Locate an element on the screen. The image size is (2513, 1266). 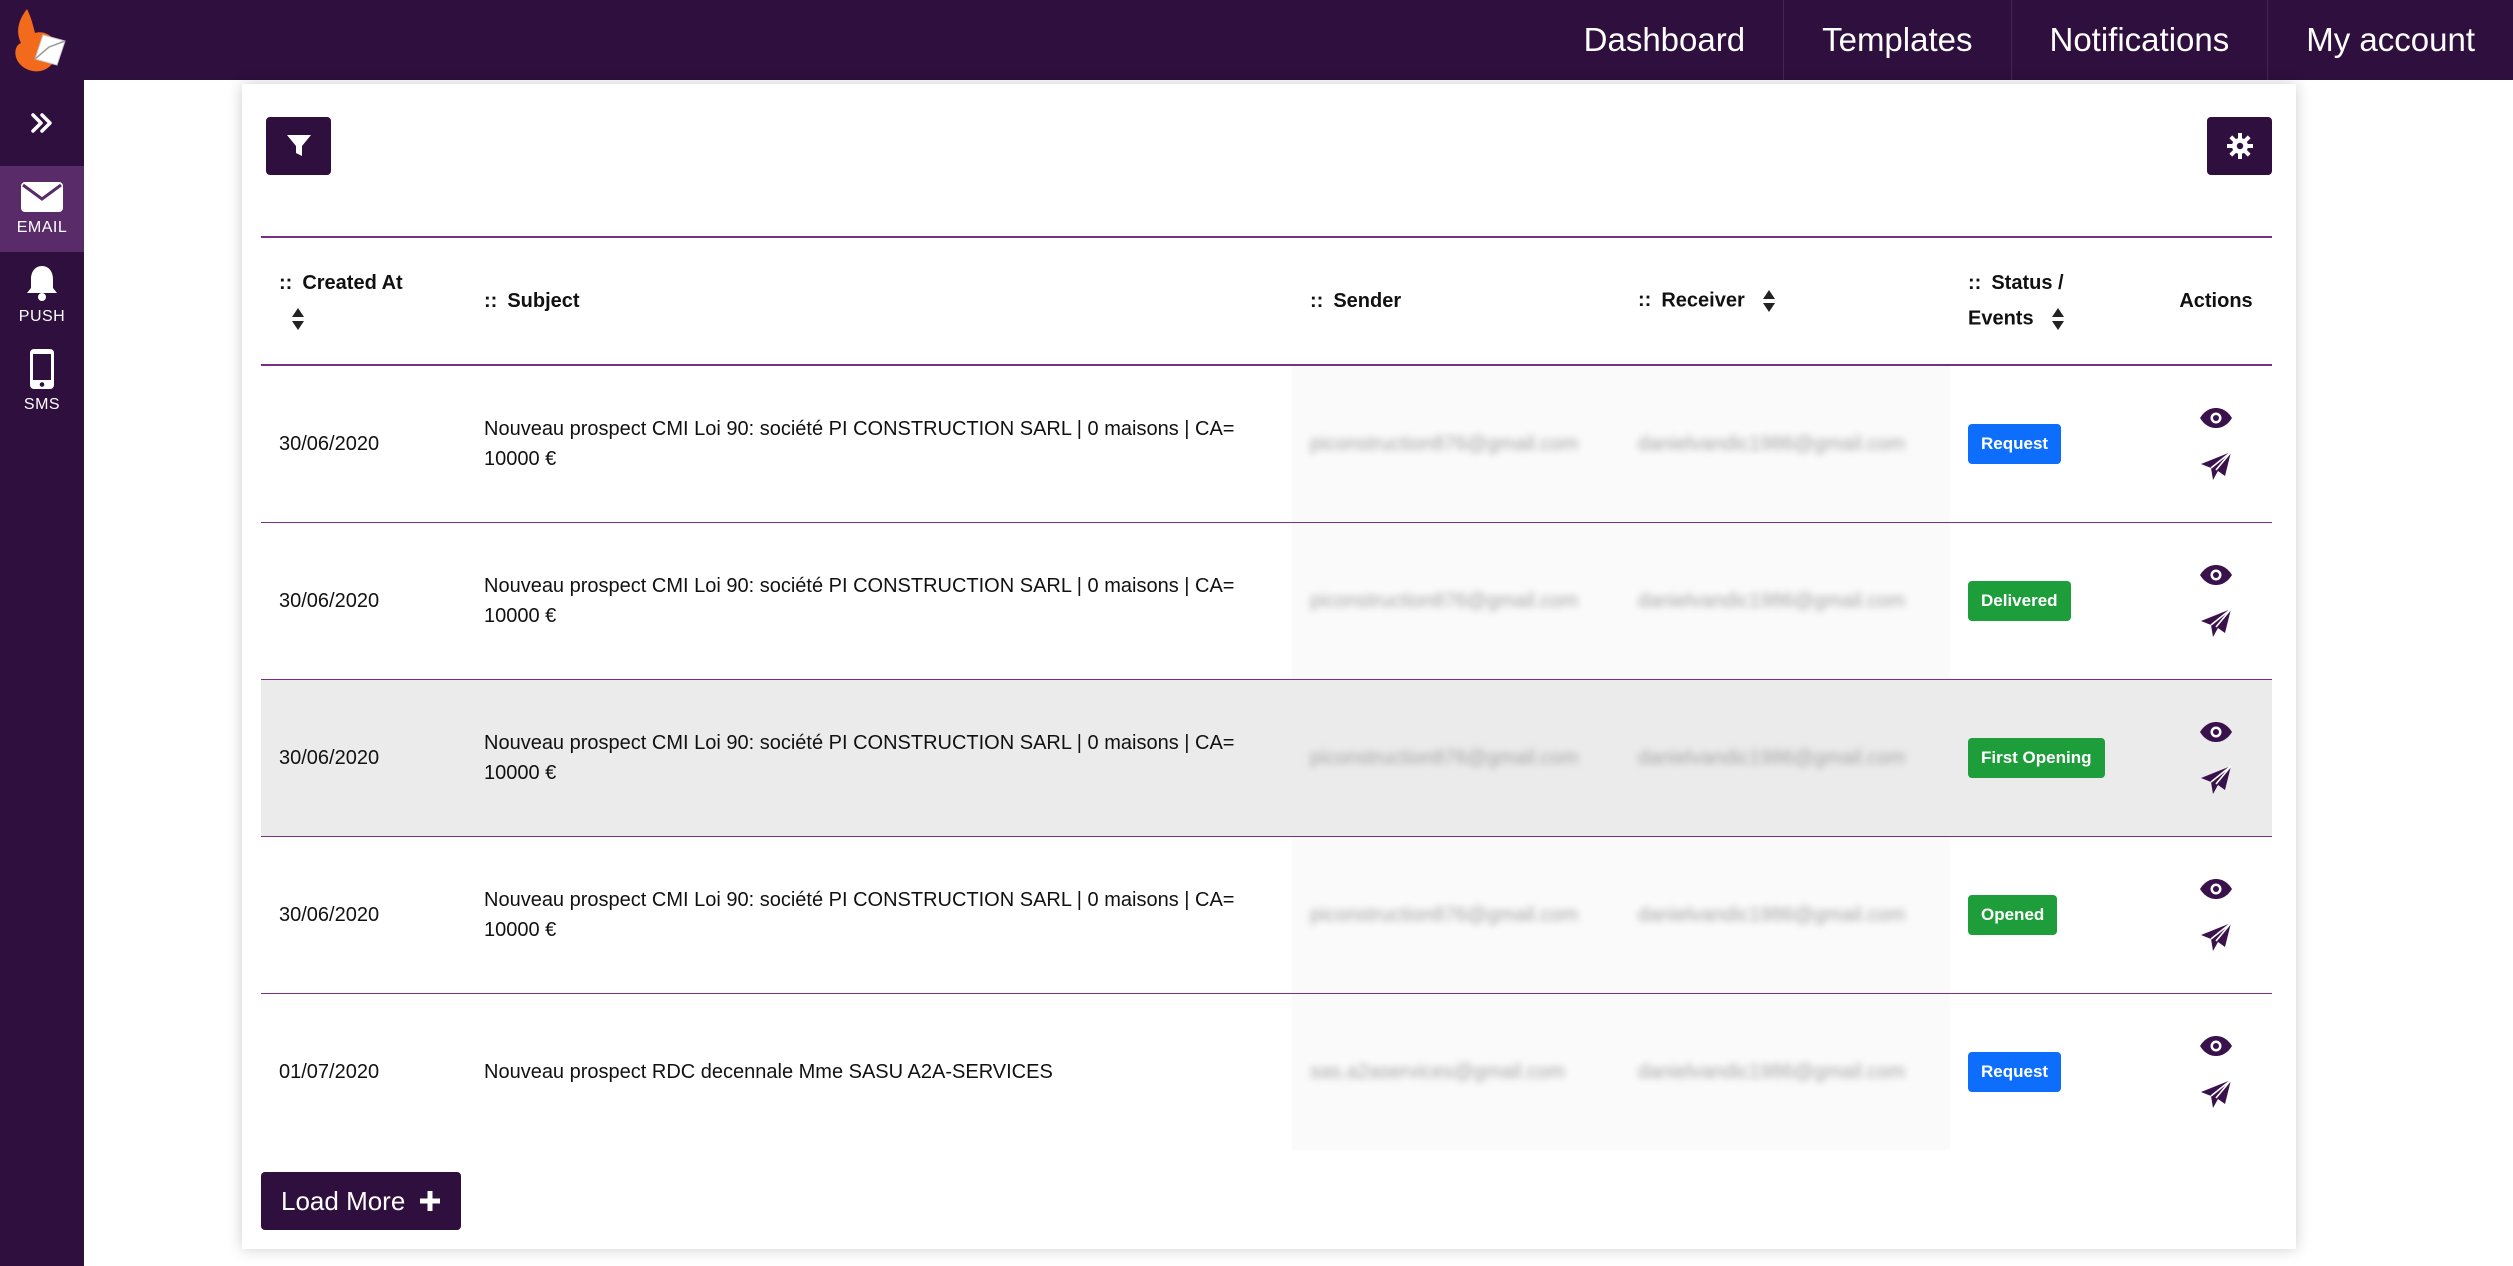
nav-templates: Templates is located at coordinates (1896, 40).